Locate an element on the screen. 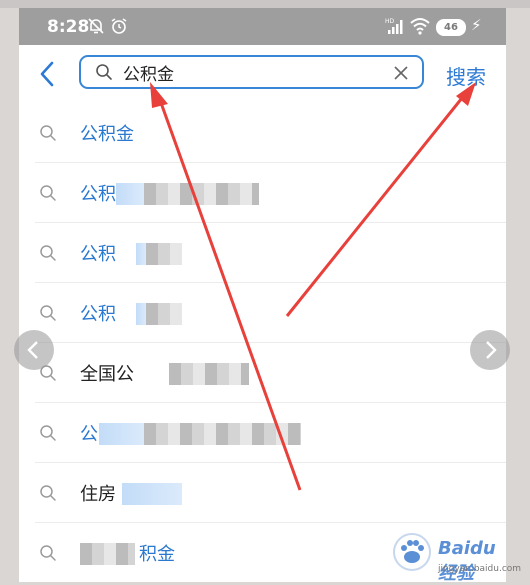  chevron-left-icon is located at coordinates (32, 350).